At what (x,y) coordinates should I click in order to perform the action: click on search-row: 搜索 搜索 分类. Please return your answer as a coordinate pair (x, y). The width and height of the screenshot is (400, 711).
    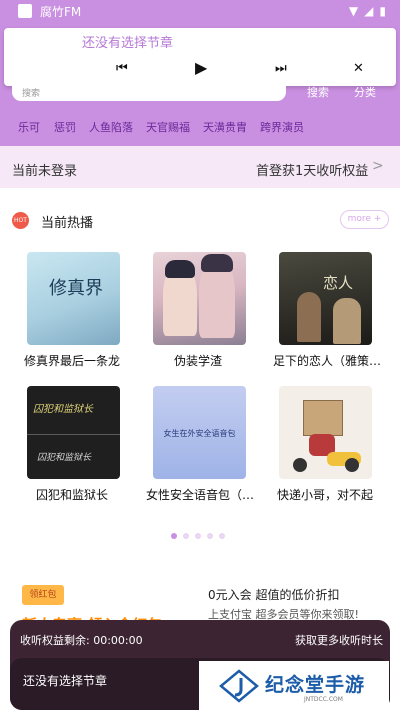
    Looking at the image, I should click on (200, 93).